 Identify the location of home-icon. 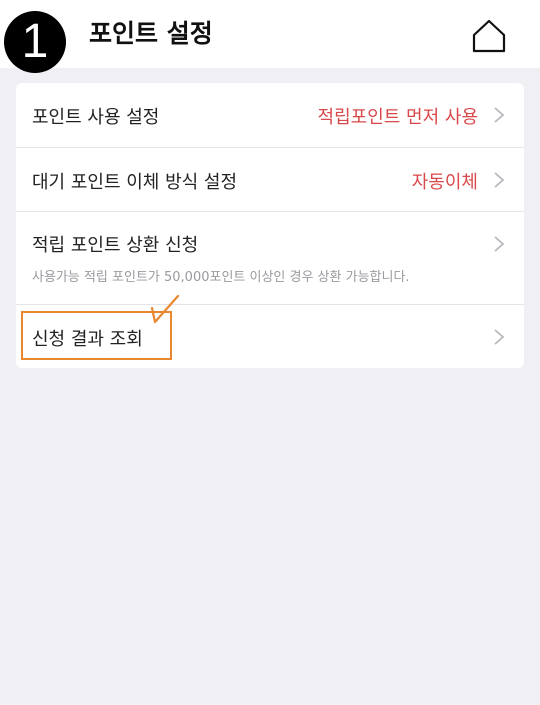
(489, 36).